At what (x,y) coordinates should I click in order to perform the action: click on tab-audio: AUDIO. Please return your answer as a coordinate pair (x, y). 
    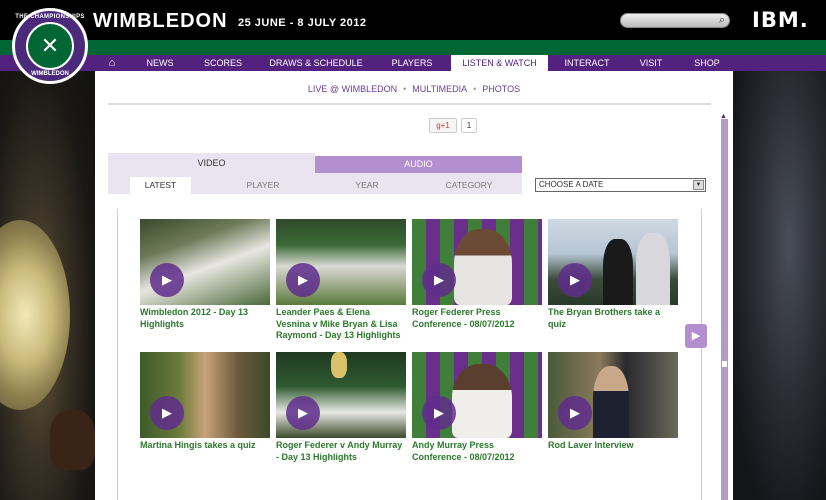
    Looking at the image, I should click on (418, 164).